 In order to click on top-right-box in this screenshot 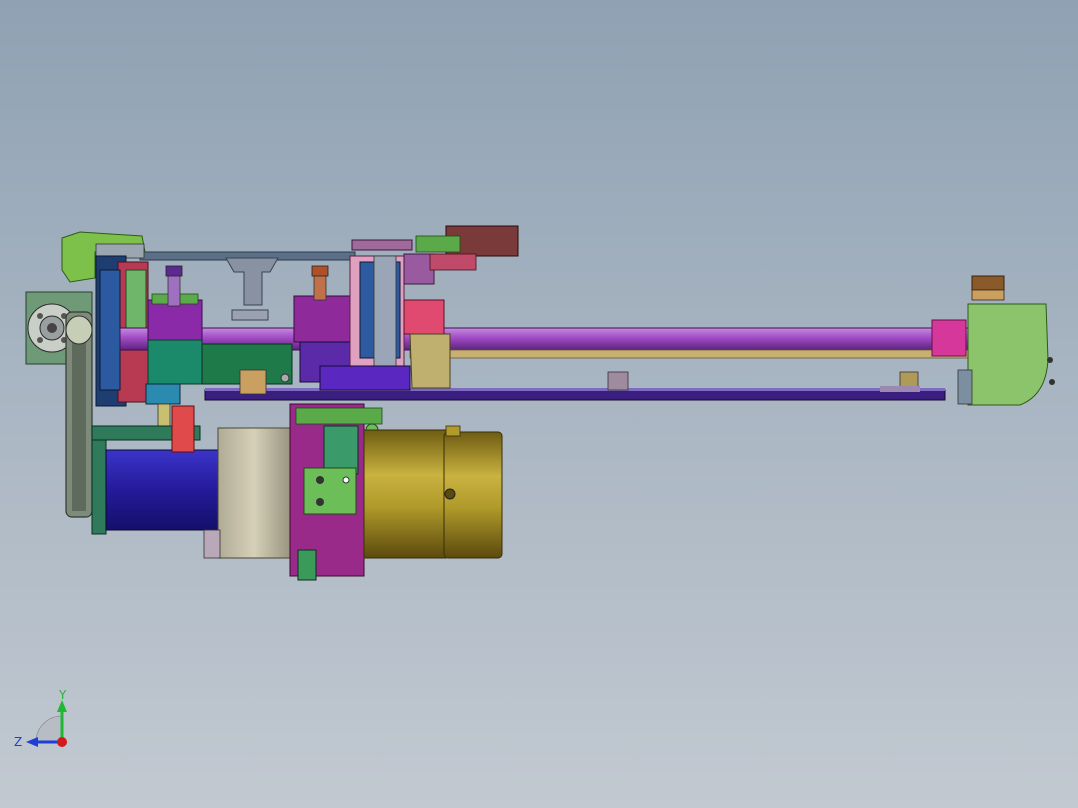, I will do `click(467, 248)`.